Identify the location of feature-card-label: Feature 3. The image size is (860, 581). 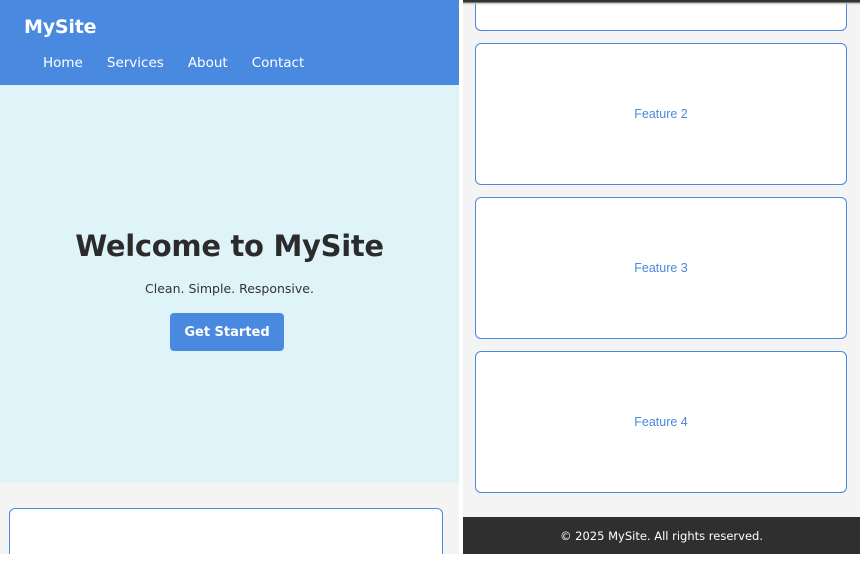
(661, 268).